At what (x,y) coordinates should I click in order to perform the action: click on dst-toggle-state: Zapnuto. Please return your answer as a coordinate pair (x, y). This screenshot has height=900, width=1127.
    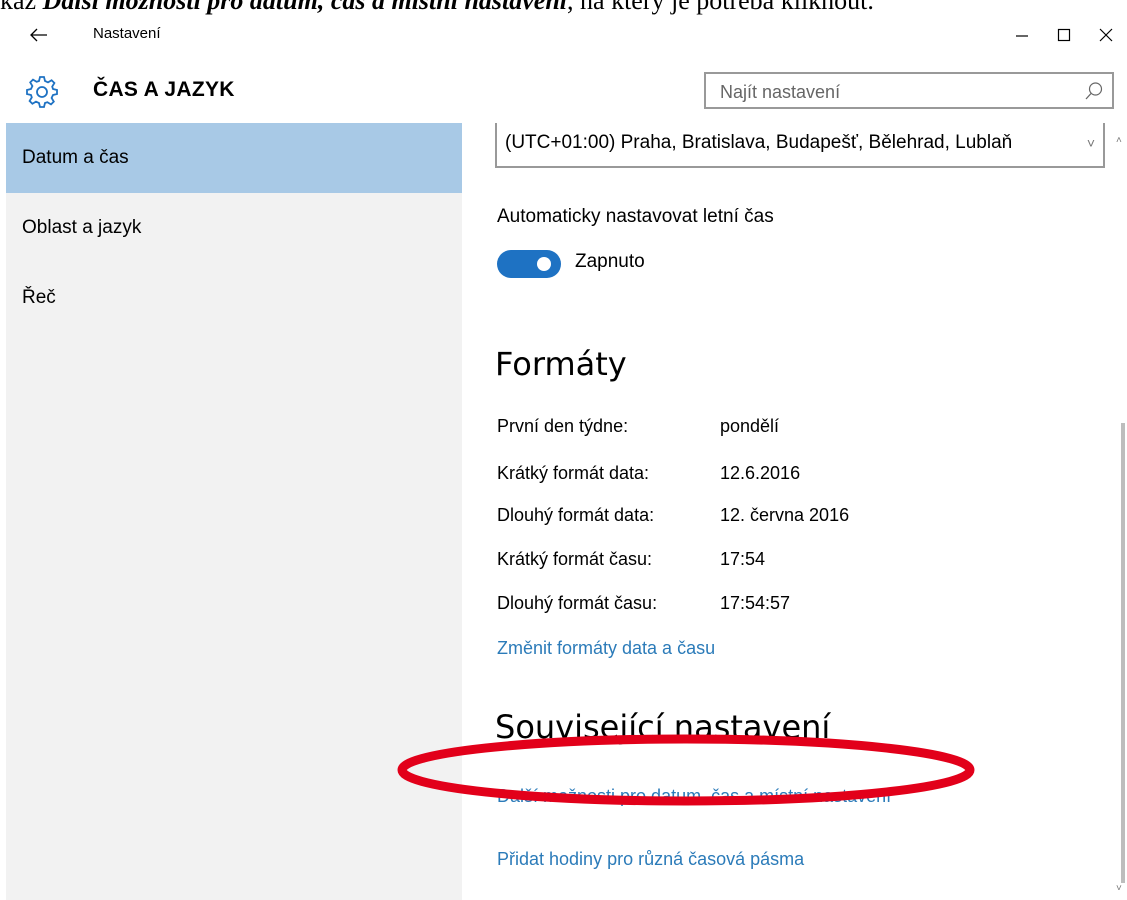
    Looking at the image, I should click on (610, 261).